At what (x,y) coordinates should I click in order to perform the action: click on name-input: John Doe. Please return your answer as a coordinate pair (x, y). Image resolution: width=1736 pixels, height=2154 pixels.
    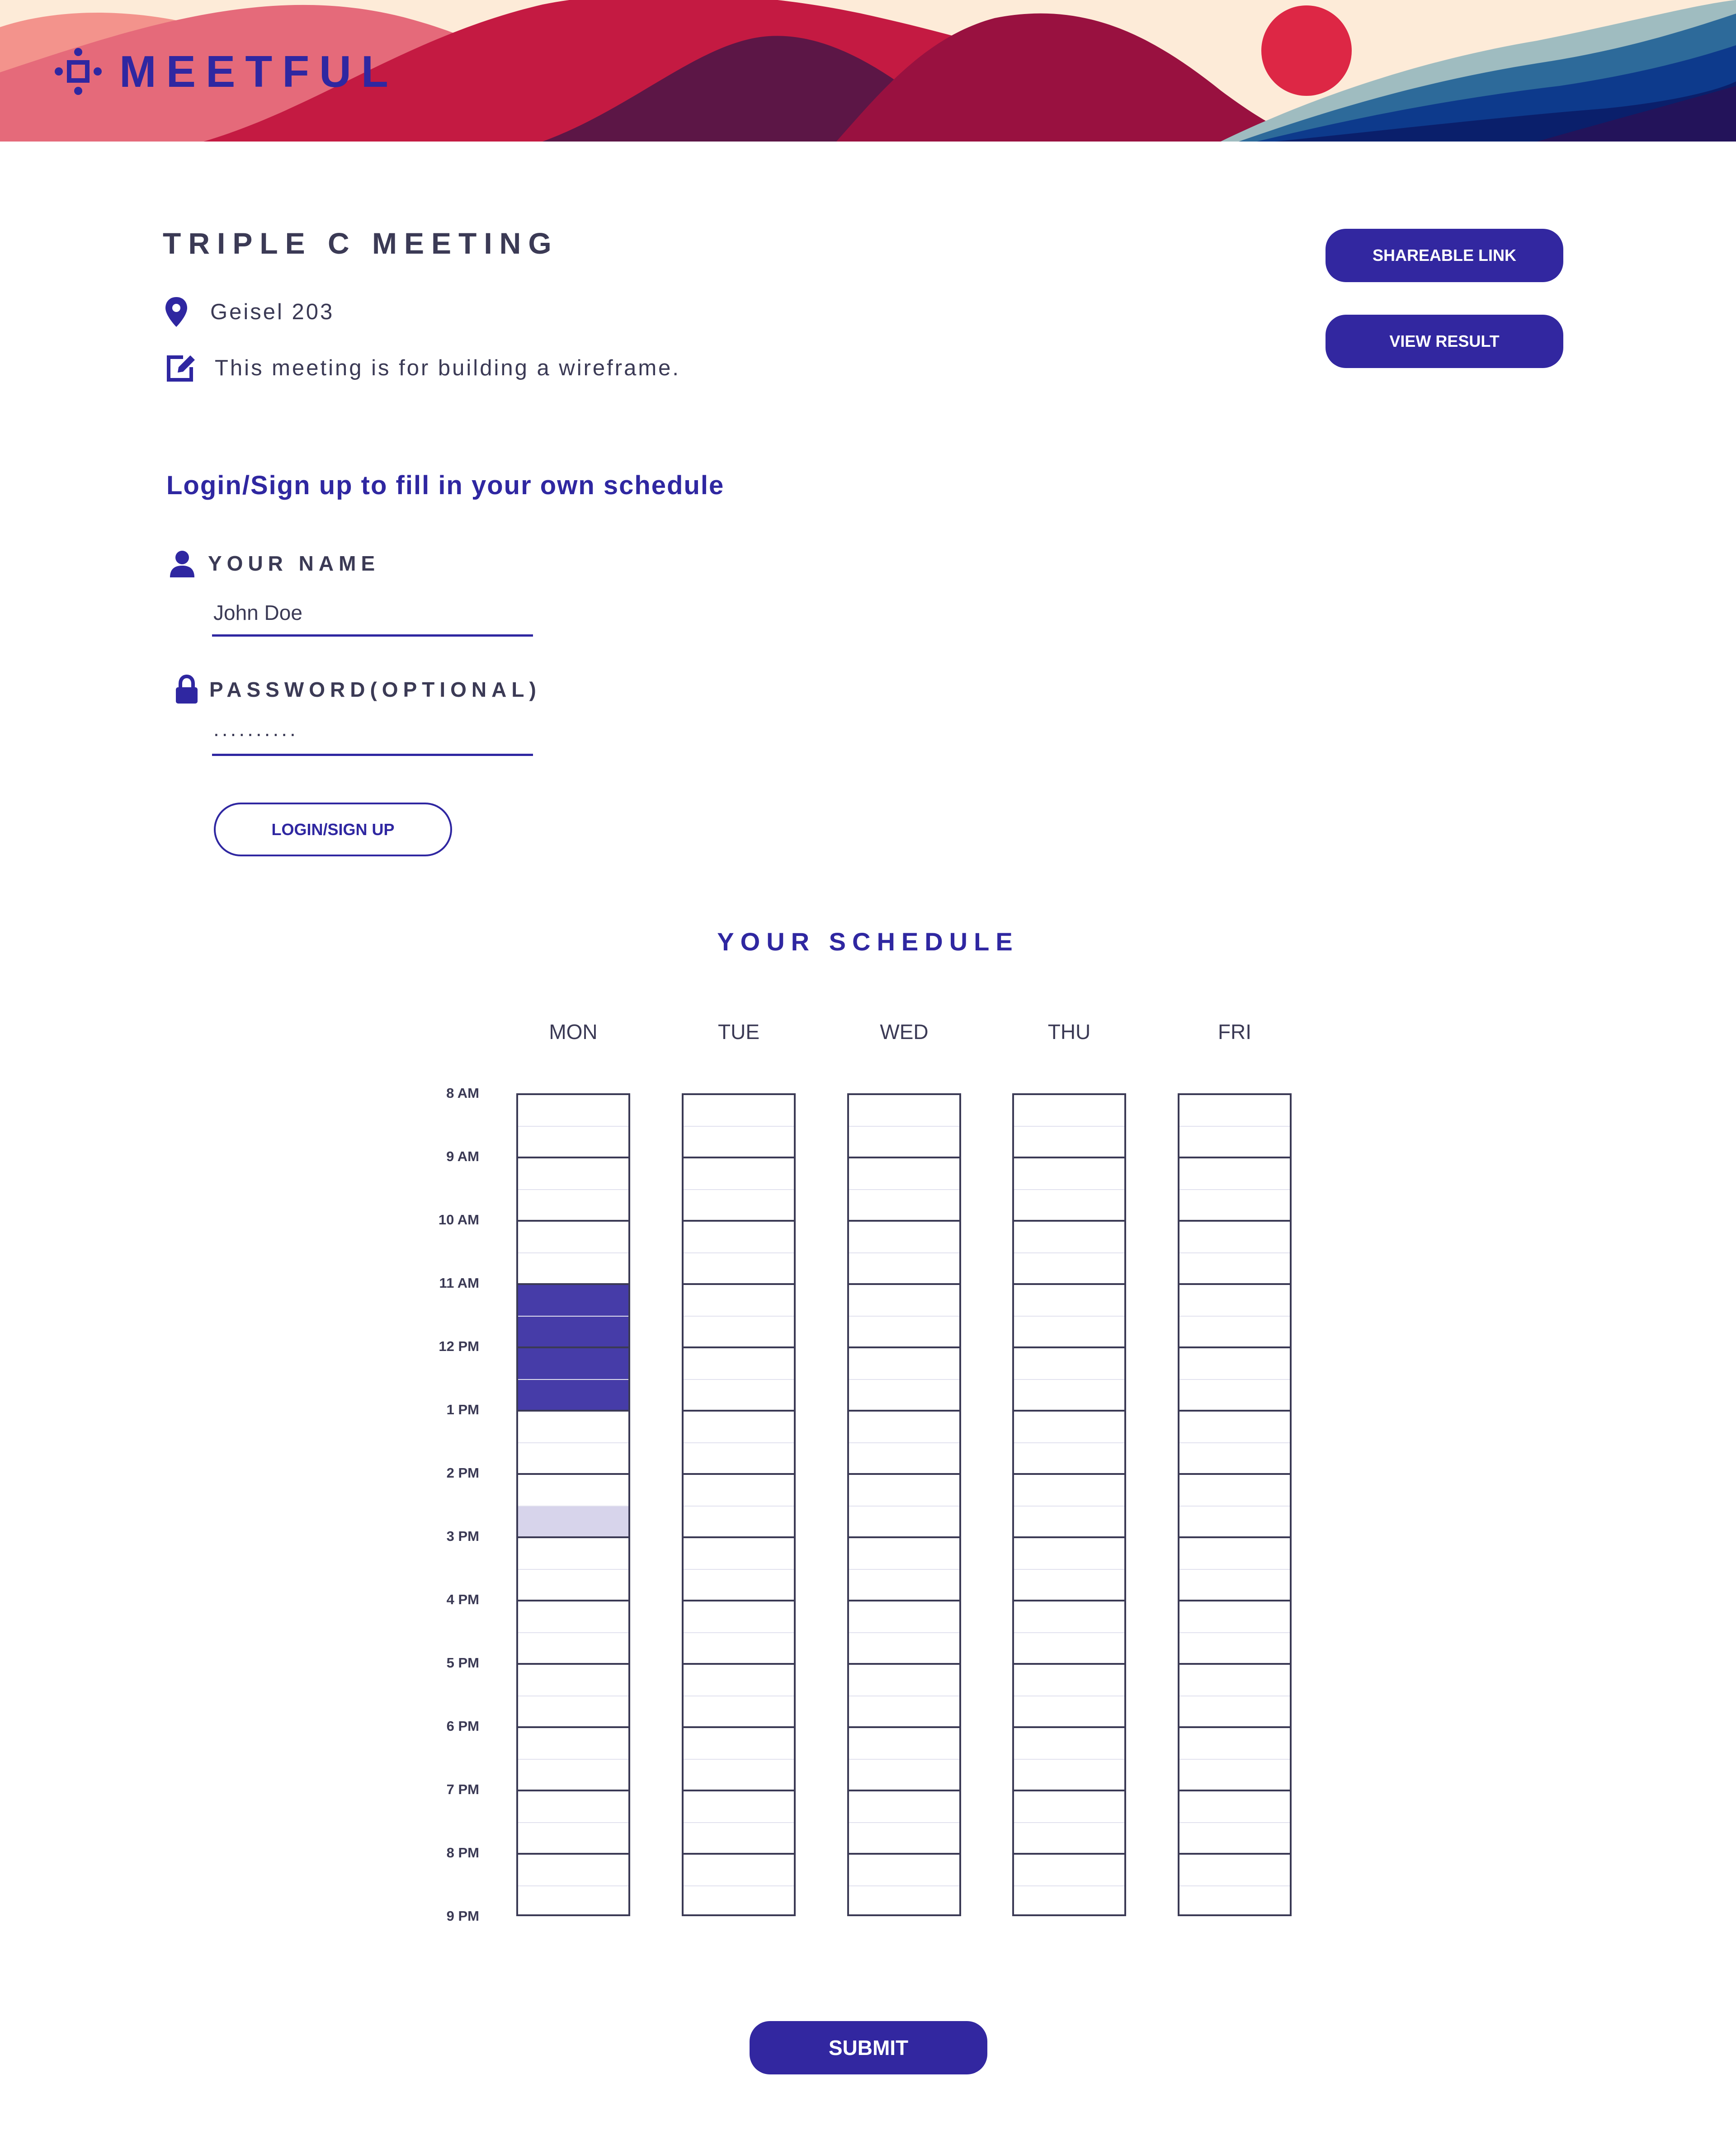
    Looking at the image, I should click on (258, 612).